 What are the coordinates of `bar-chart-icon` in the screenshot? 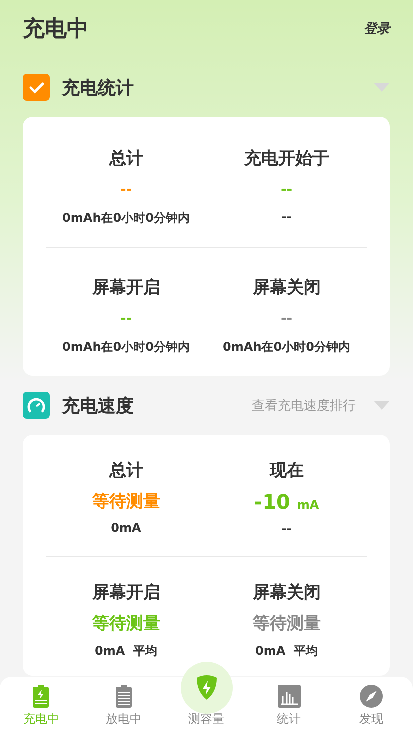 It's located at (289, 696).